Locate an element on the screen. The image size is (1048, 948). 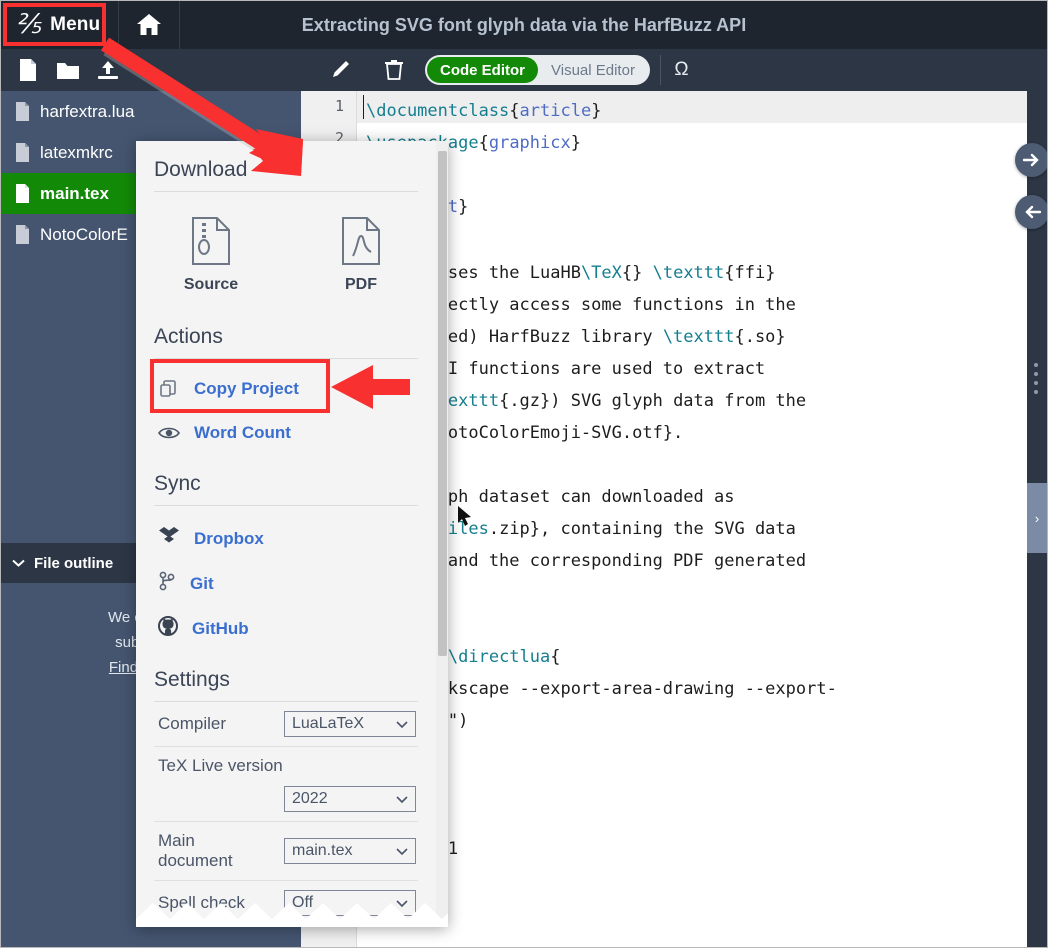
new-file-icon is located at coordinates (28, 70).